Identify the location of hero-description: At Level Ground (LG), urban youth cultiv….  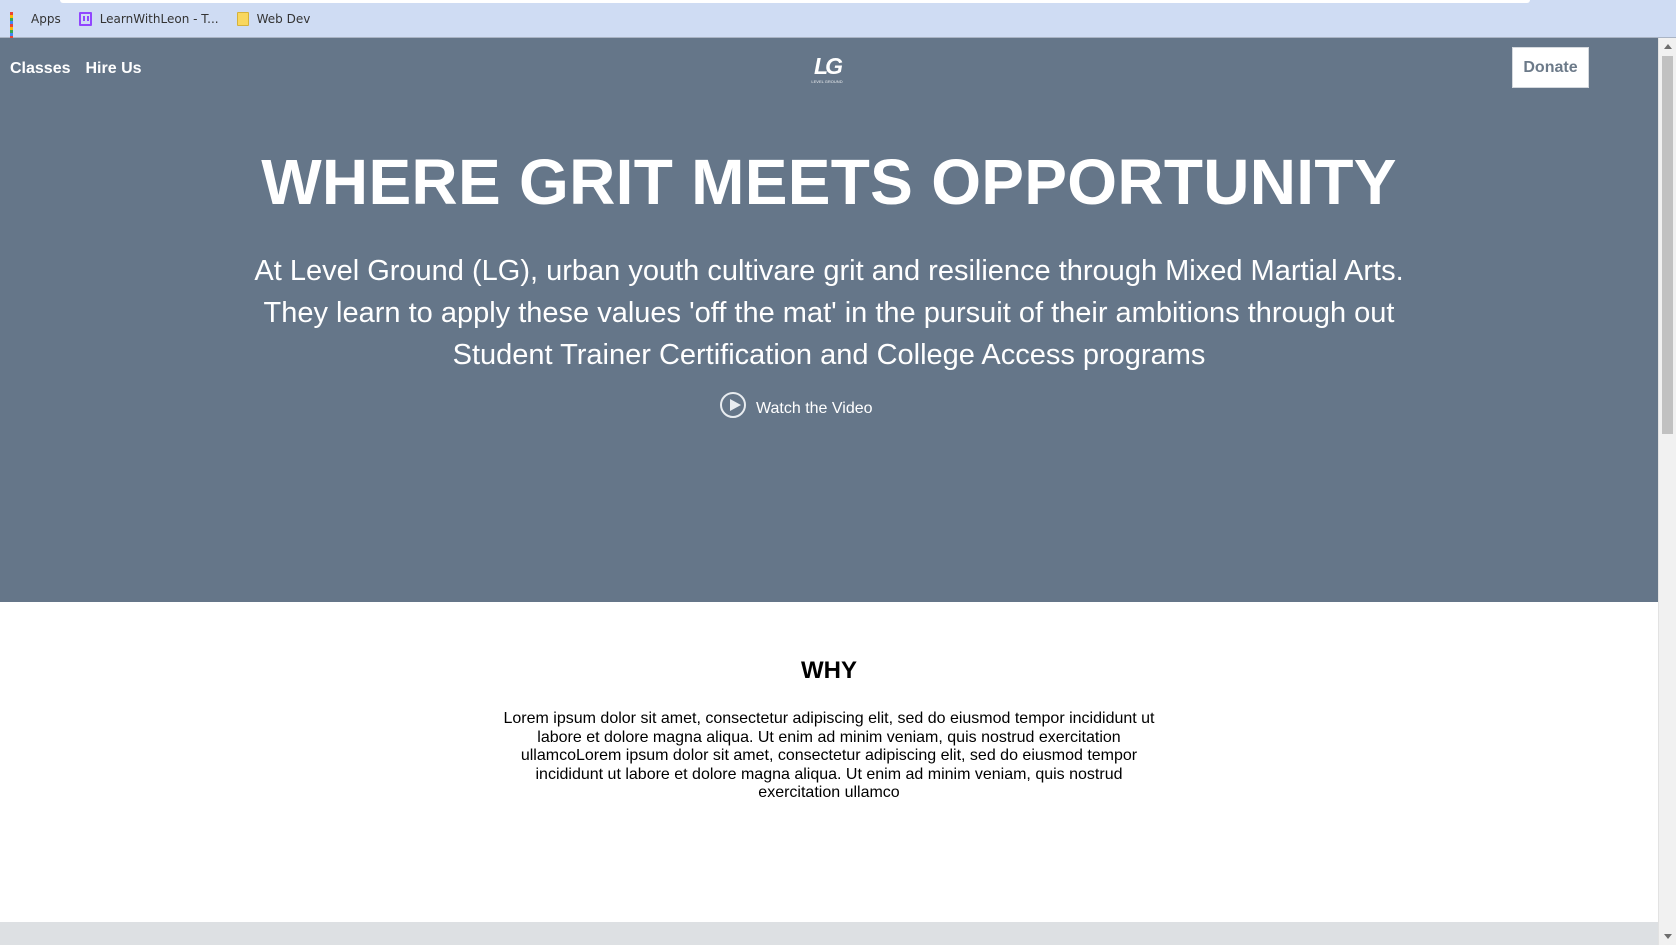
(829, 313).